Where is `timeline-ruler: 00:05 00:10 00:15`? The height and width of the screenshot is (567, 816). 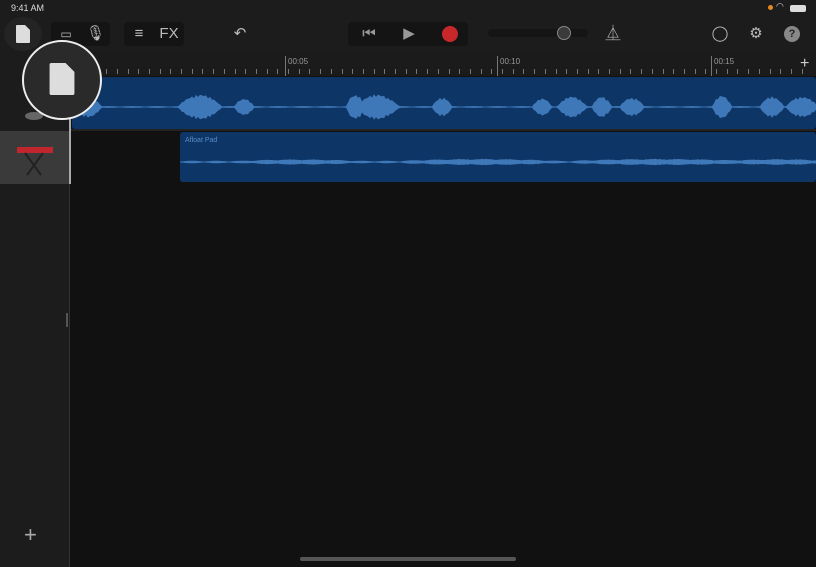 timeline-ruler: 00:05 00:10 00:15 is located at coordinates (443, 64).